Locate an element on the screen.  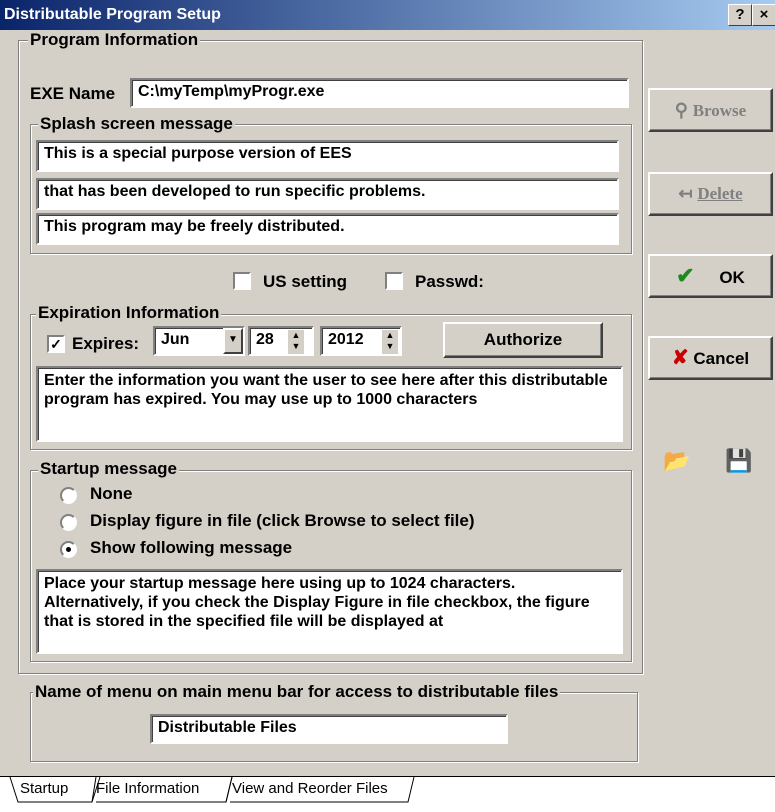
help-button: ? is located at coordinates (740, 15).